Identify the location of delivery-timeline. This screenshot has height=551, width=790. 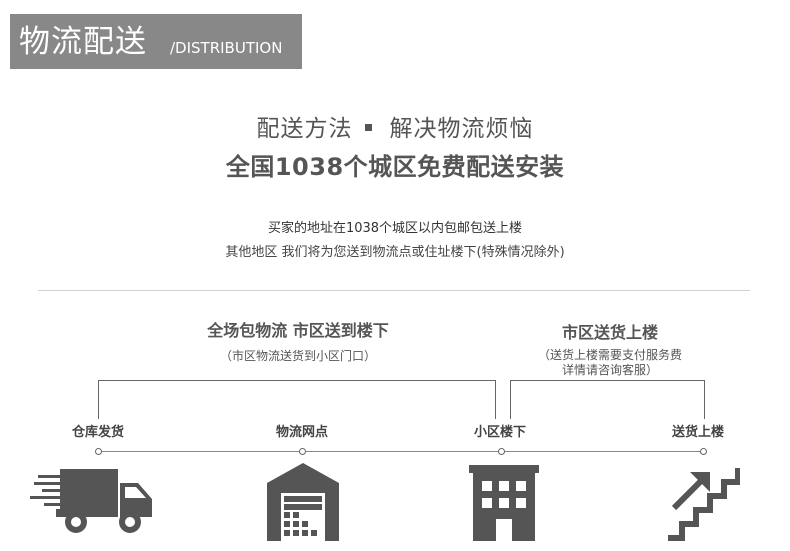
(401, 451).